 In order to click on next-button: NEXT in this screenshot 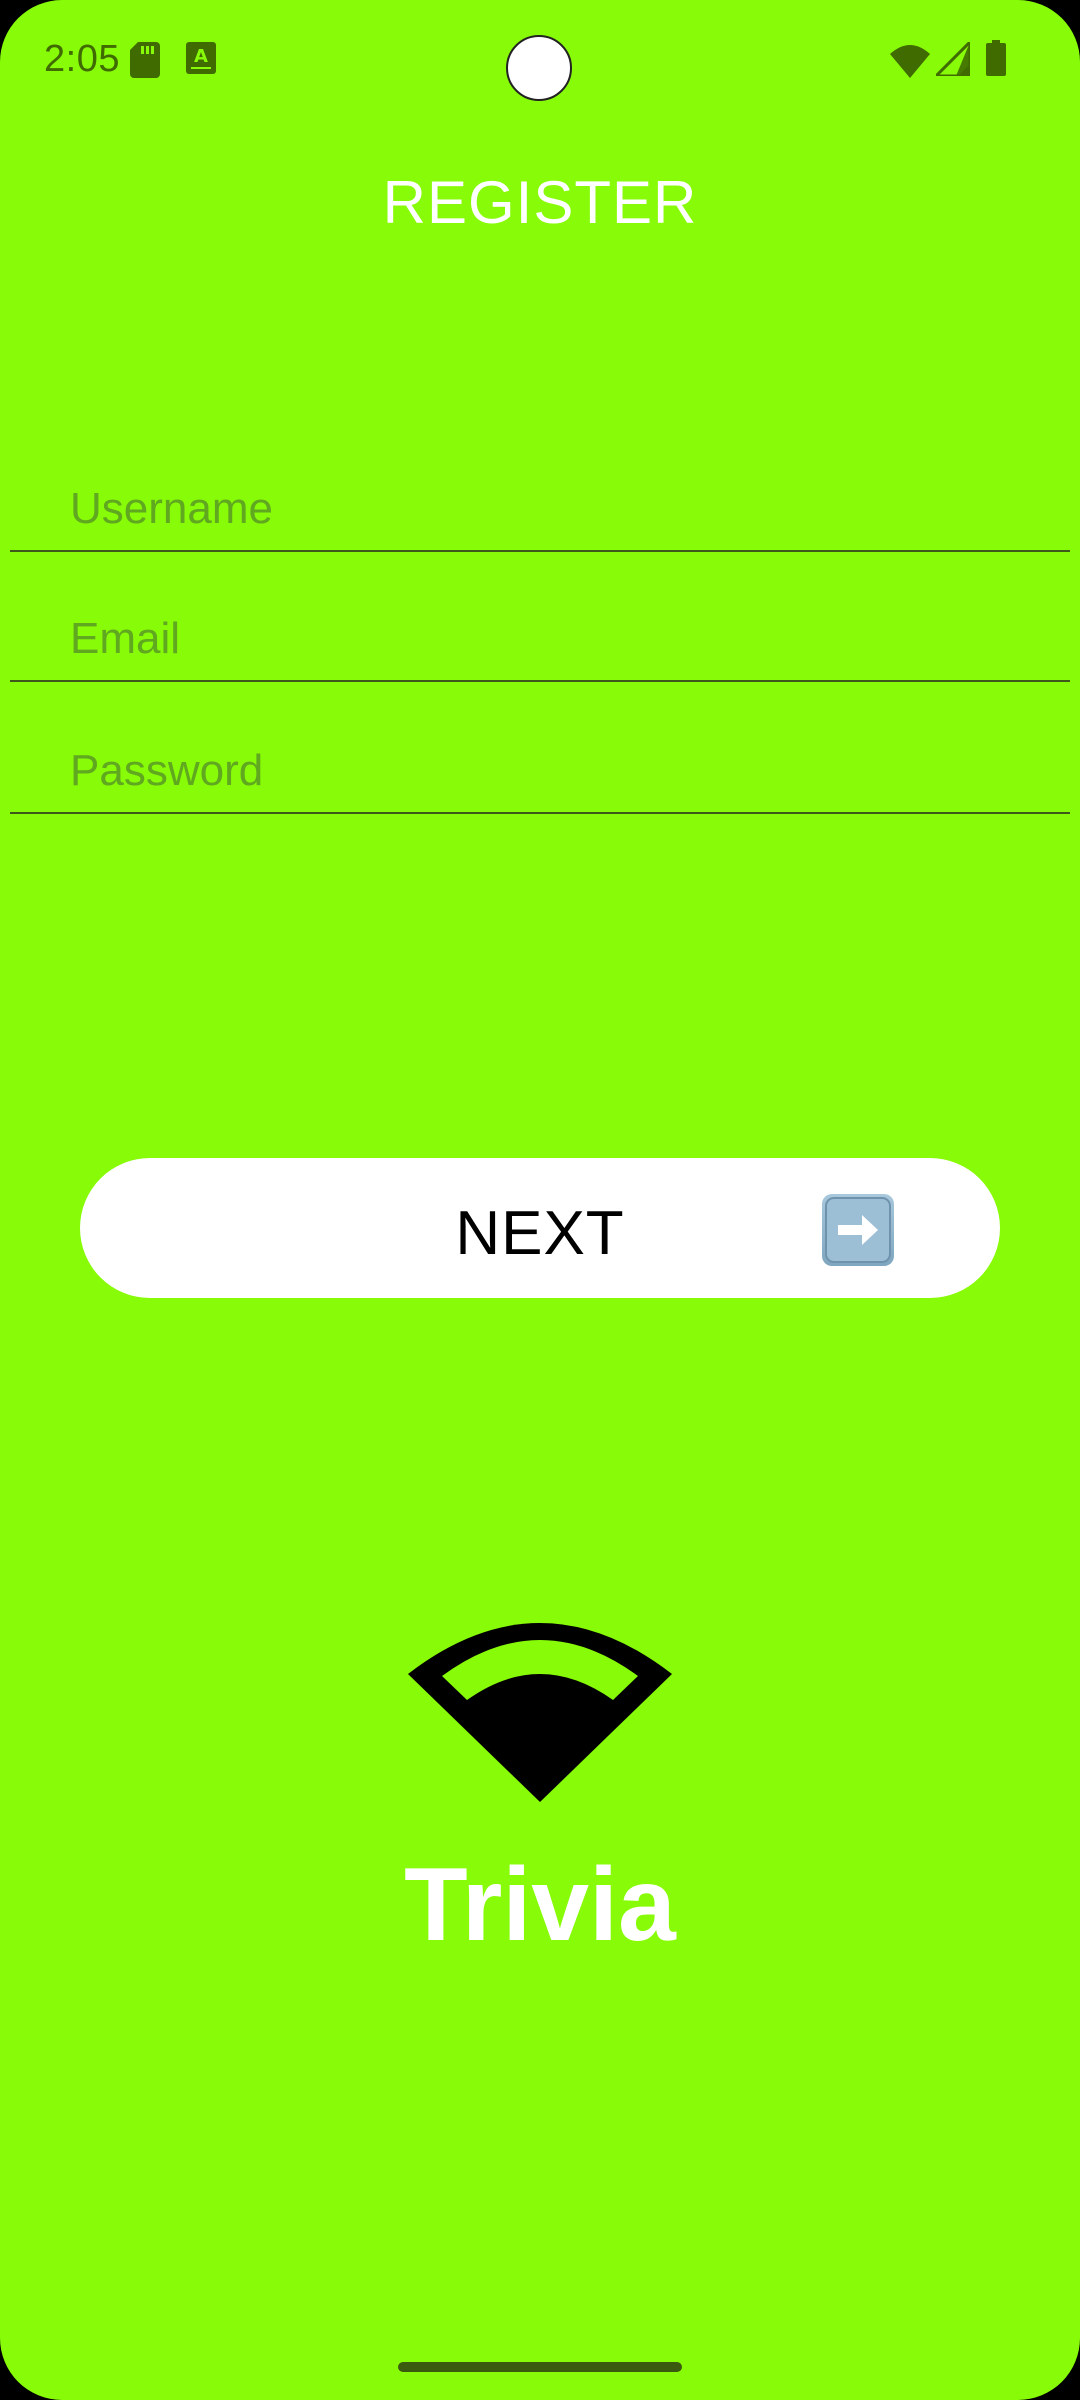, I will do `click(540, 1228)`.